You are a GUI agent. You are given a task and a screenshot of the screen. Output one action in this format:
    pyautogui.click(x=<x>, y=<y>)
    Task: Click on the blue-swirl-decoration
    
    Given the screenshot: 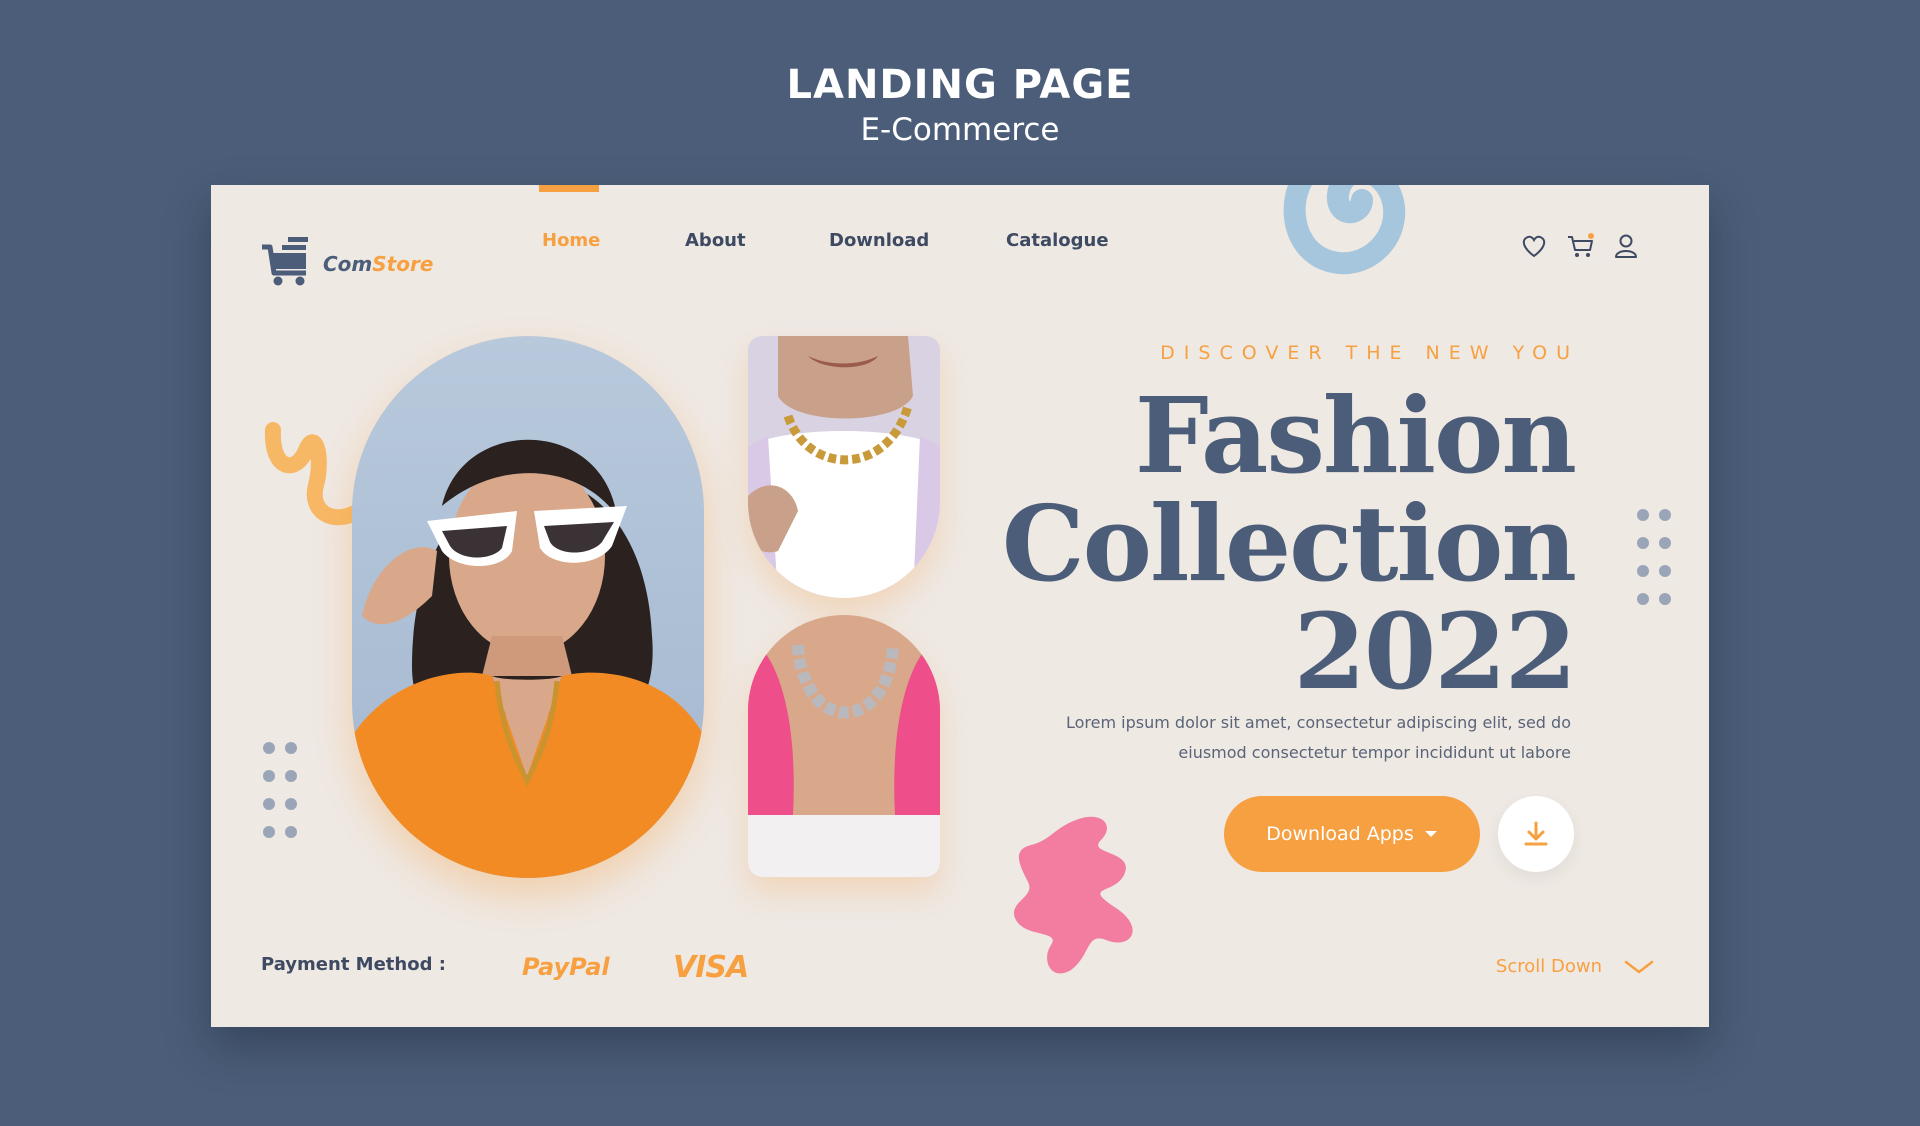 What is the action you would take?
    pyautogui.click(x=1344, y=230)
    